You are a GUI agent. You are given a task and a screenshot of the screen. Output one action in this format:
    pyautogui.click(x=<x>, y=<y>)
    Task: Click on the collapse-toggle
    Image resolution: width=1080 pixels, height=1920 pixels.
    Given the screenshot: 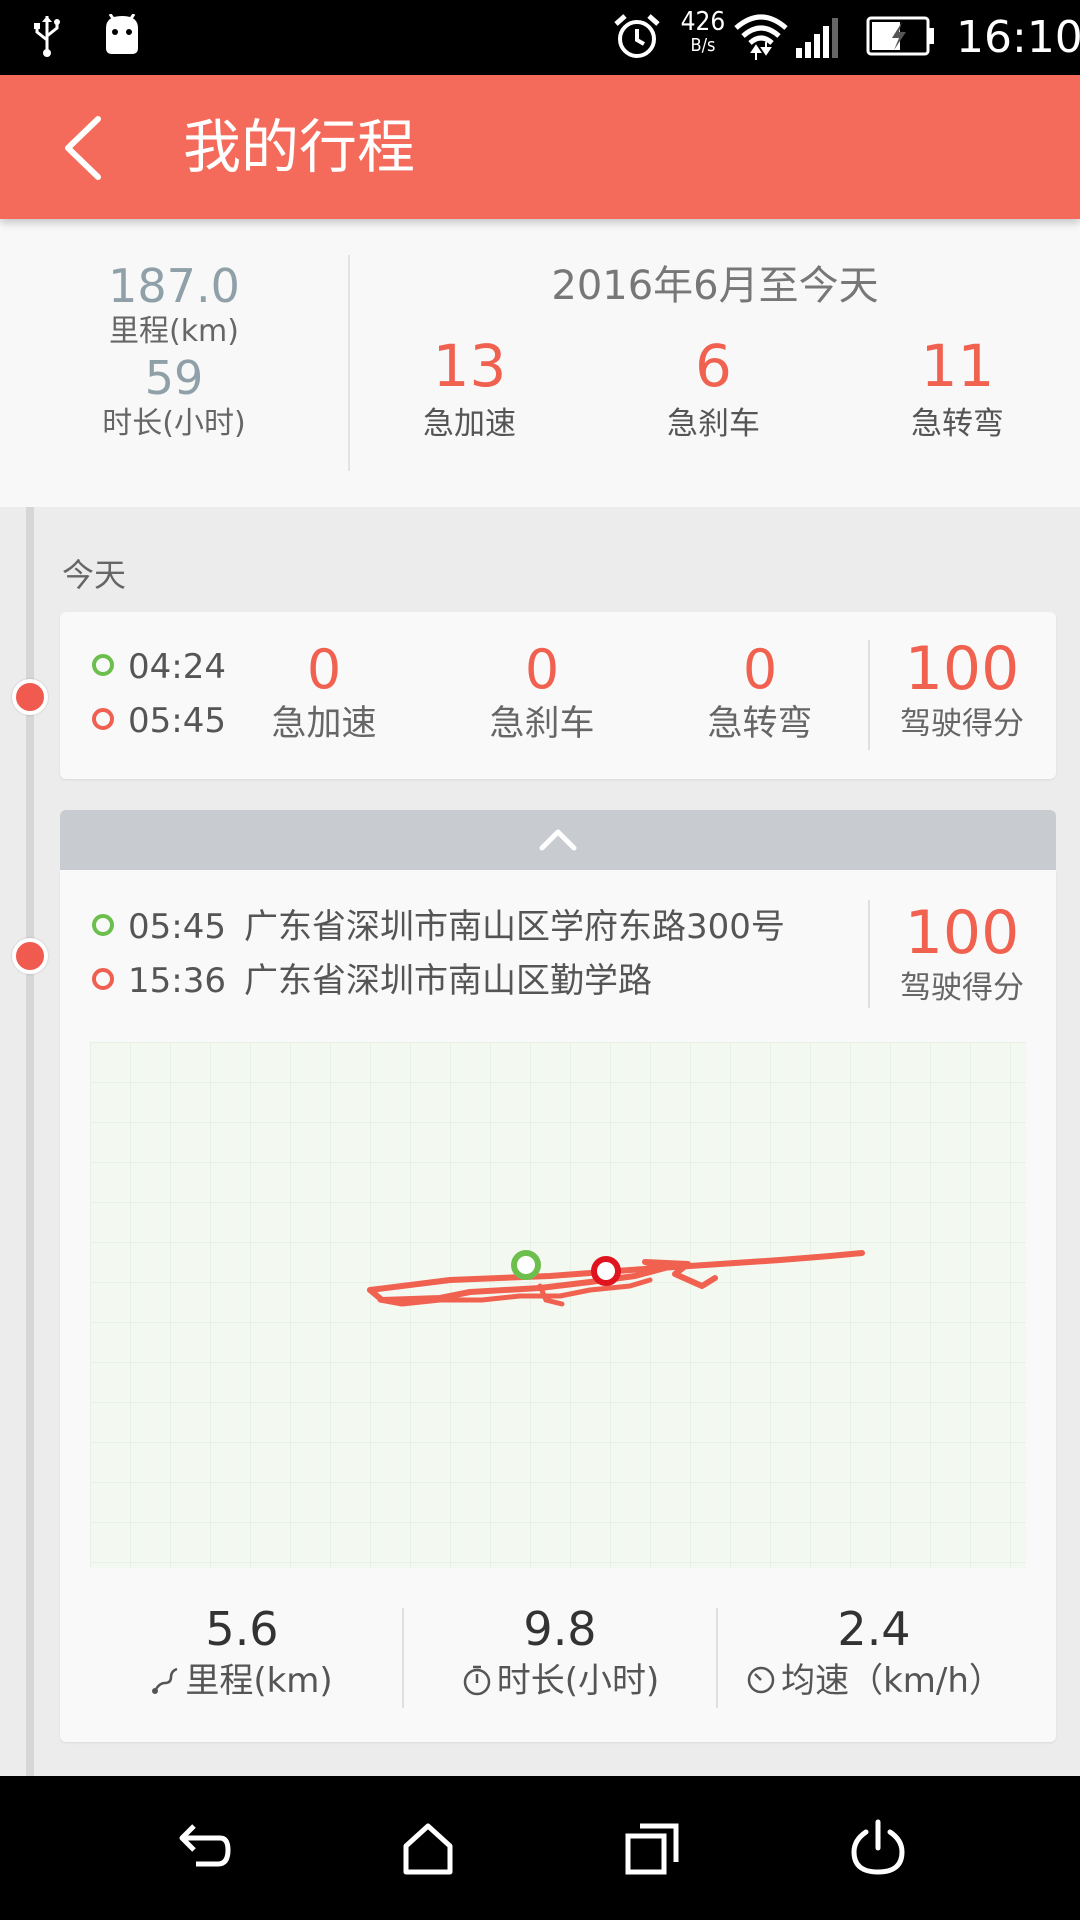 What is the action you would take?
    pyautogui.click(x=558, y=840)
    